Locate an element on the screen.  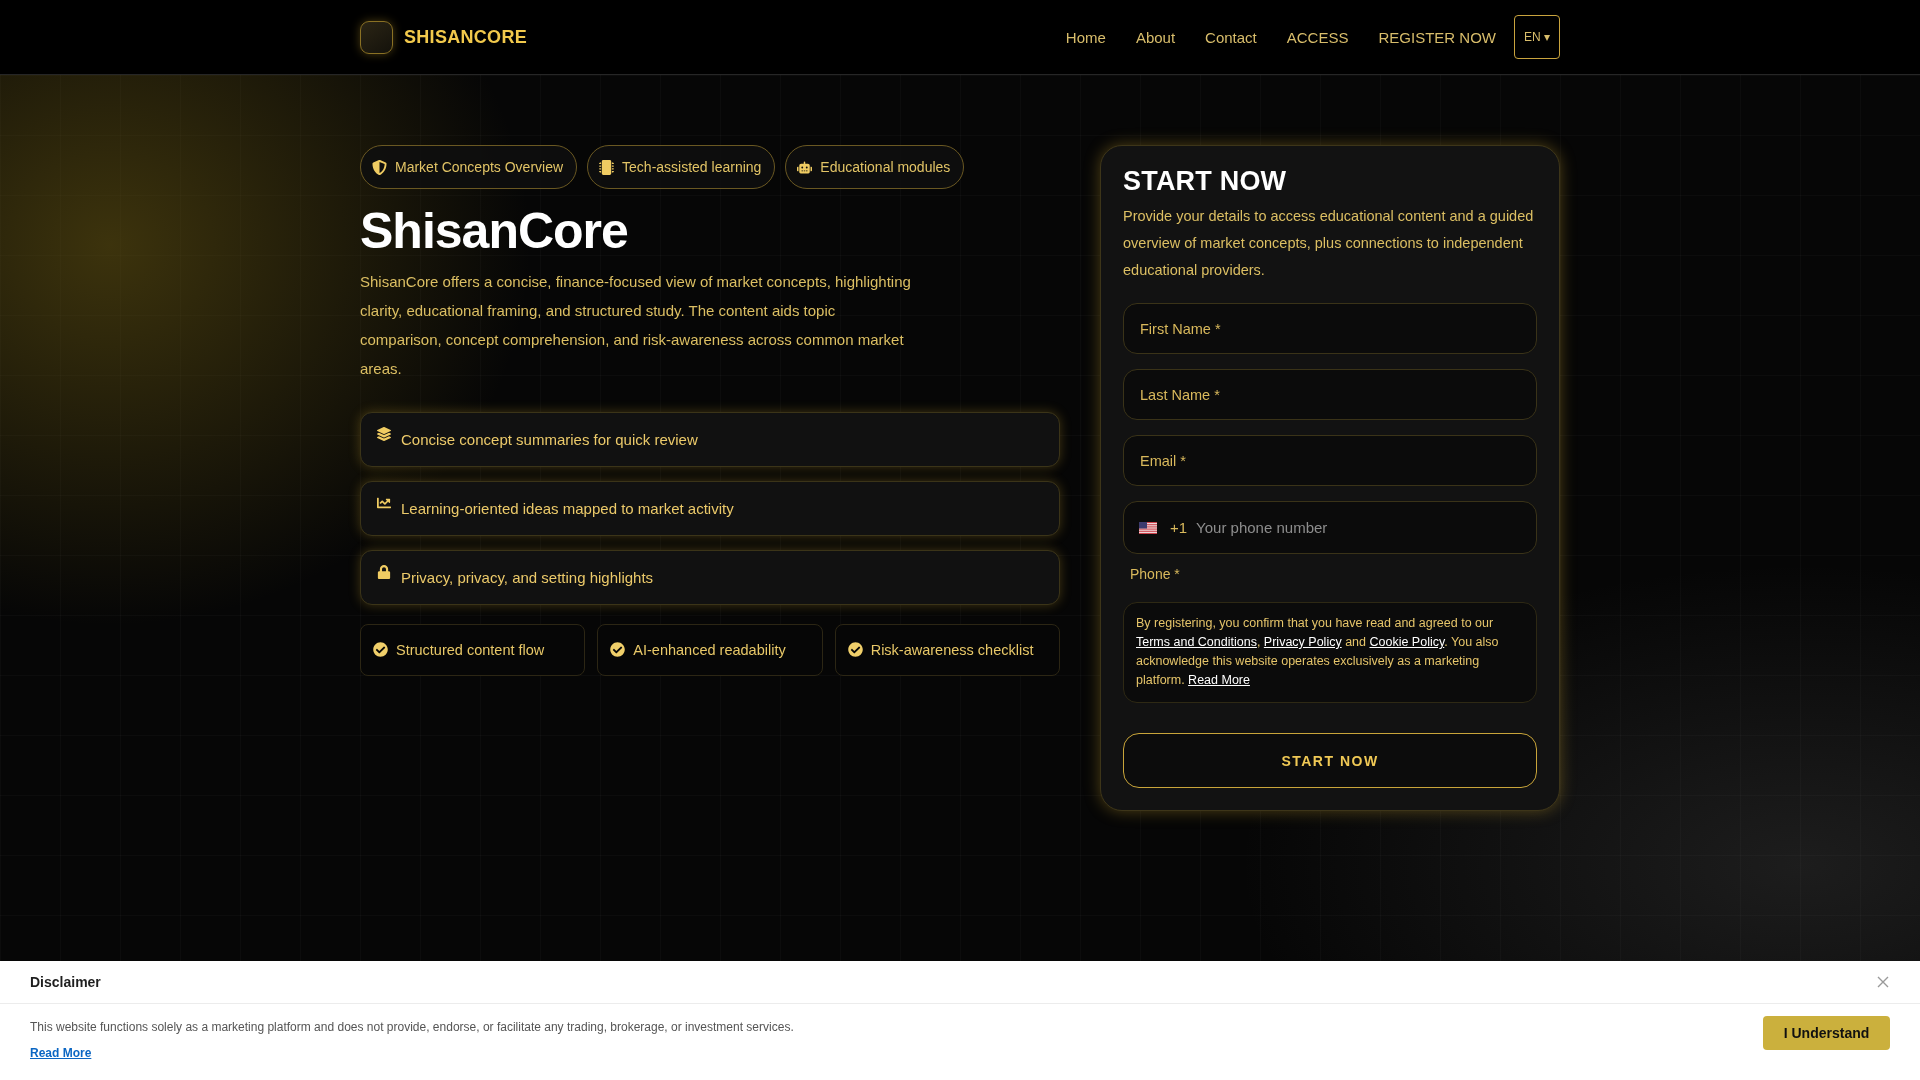
consent-text: By registering, you confirm that you have read and agreed to our Terms and Conditions, Privacy Policy and Cookie Policy. You also acknowledge this website operates exclusively as a marketing platform. Read More is located at coordinates (1318, 652).